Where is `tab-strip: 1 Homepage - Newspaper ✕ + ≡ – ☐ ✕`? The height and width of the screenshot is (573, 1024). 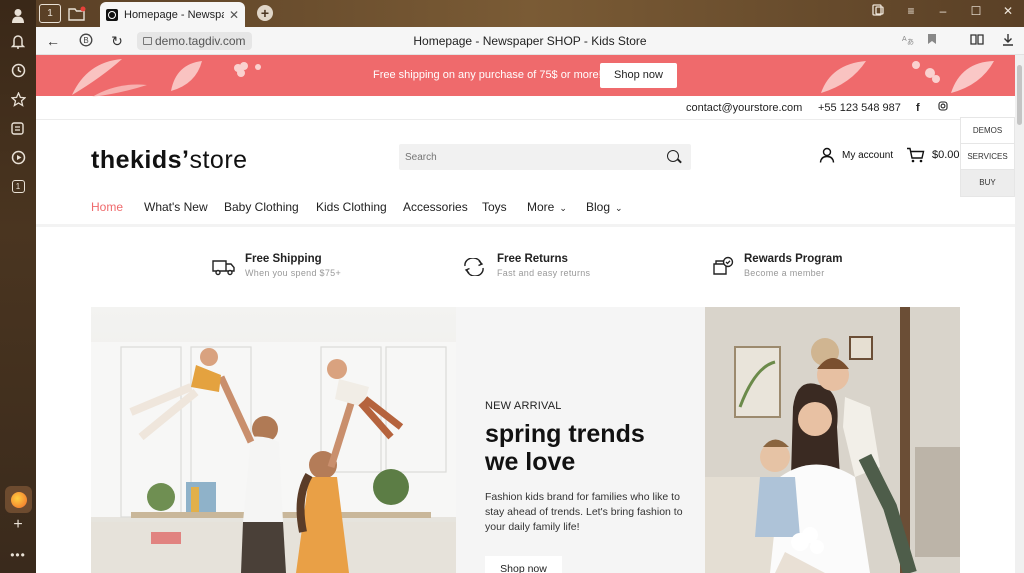
tab-strip: 1 Homepage - Newspaper ✕ + ≡ – ☐ ✕ is located at coordinates (530, 13).